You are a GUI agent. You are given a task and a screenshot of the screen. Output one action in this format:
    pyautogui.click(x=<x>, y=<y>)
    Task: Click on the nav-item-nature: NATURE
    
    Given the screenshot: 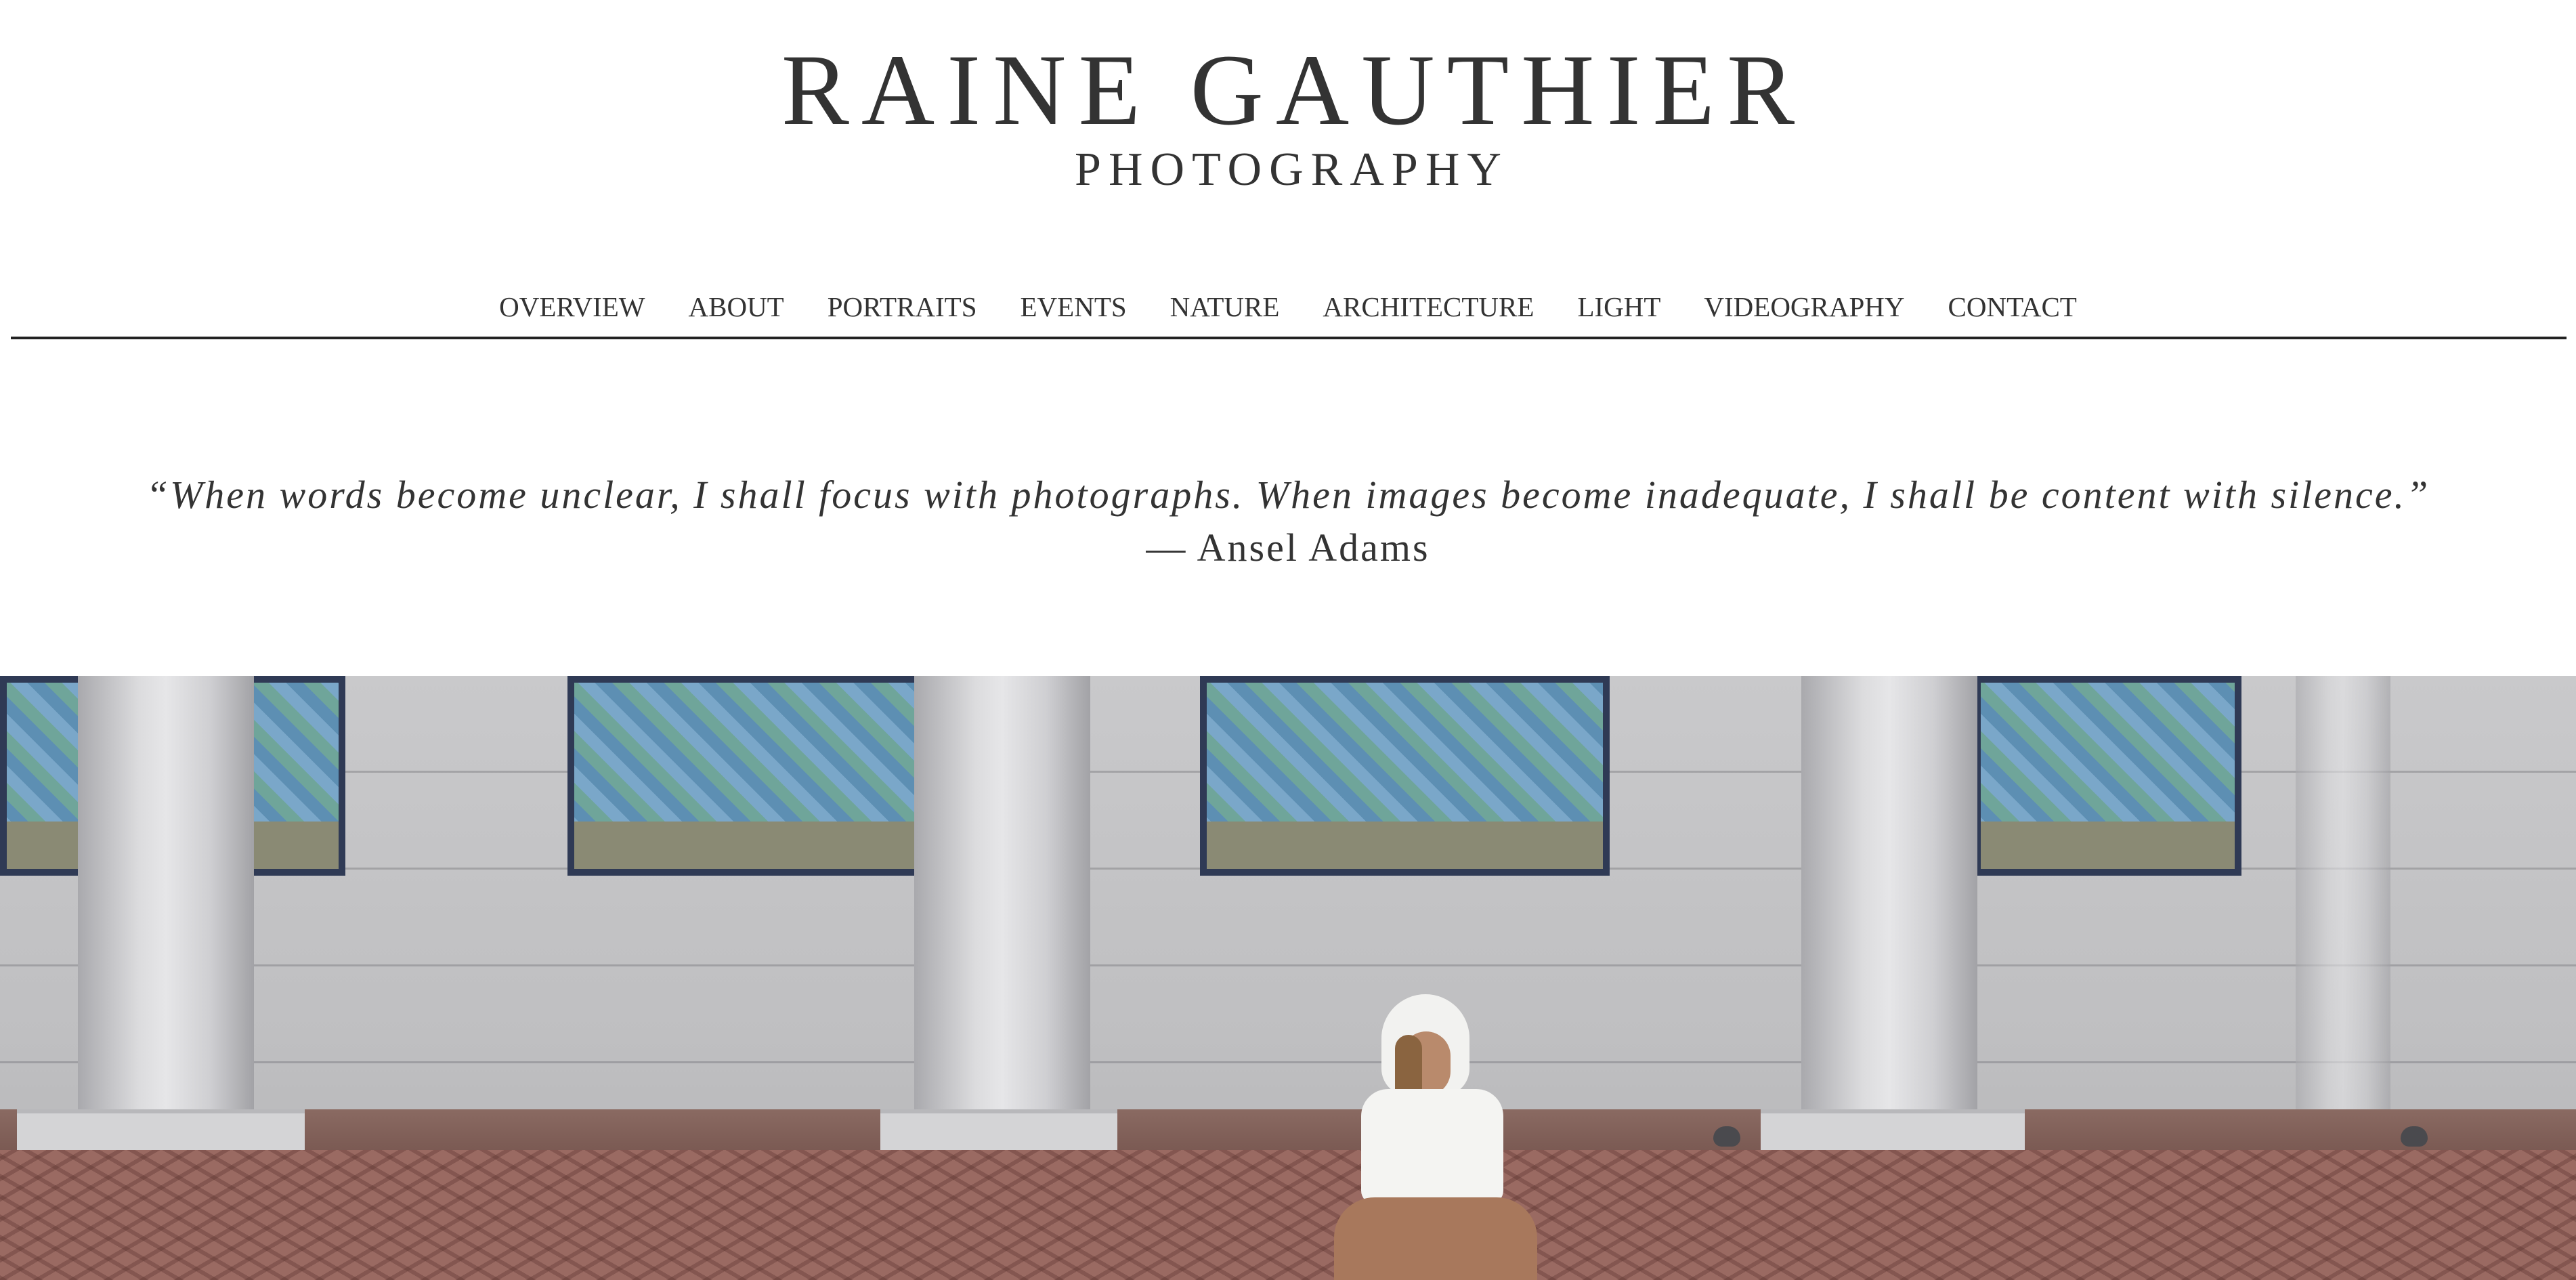 What is the action you would take?
    pyautogui.click(x=1225, y=307)
    